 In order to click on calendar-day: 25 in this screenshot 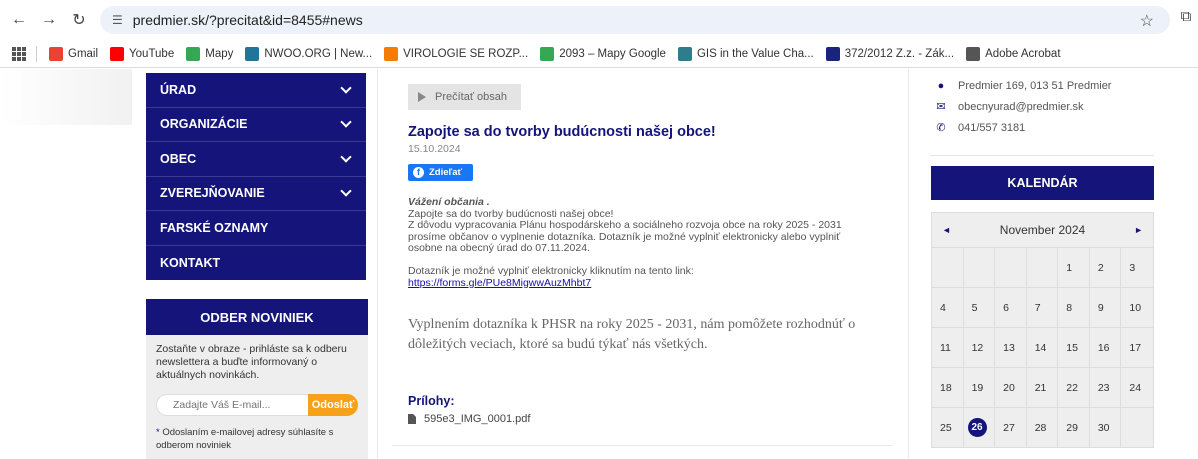, I will do `click(948, 427)`.